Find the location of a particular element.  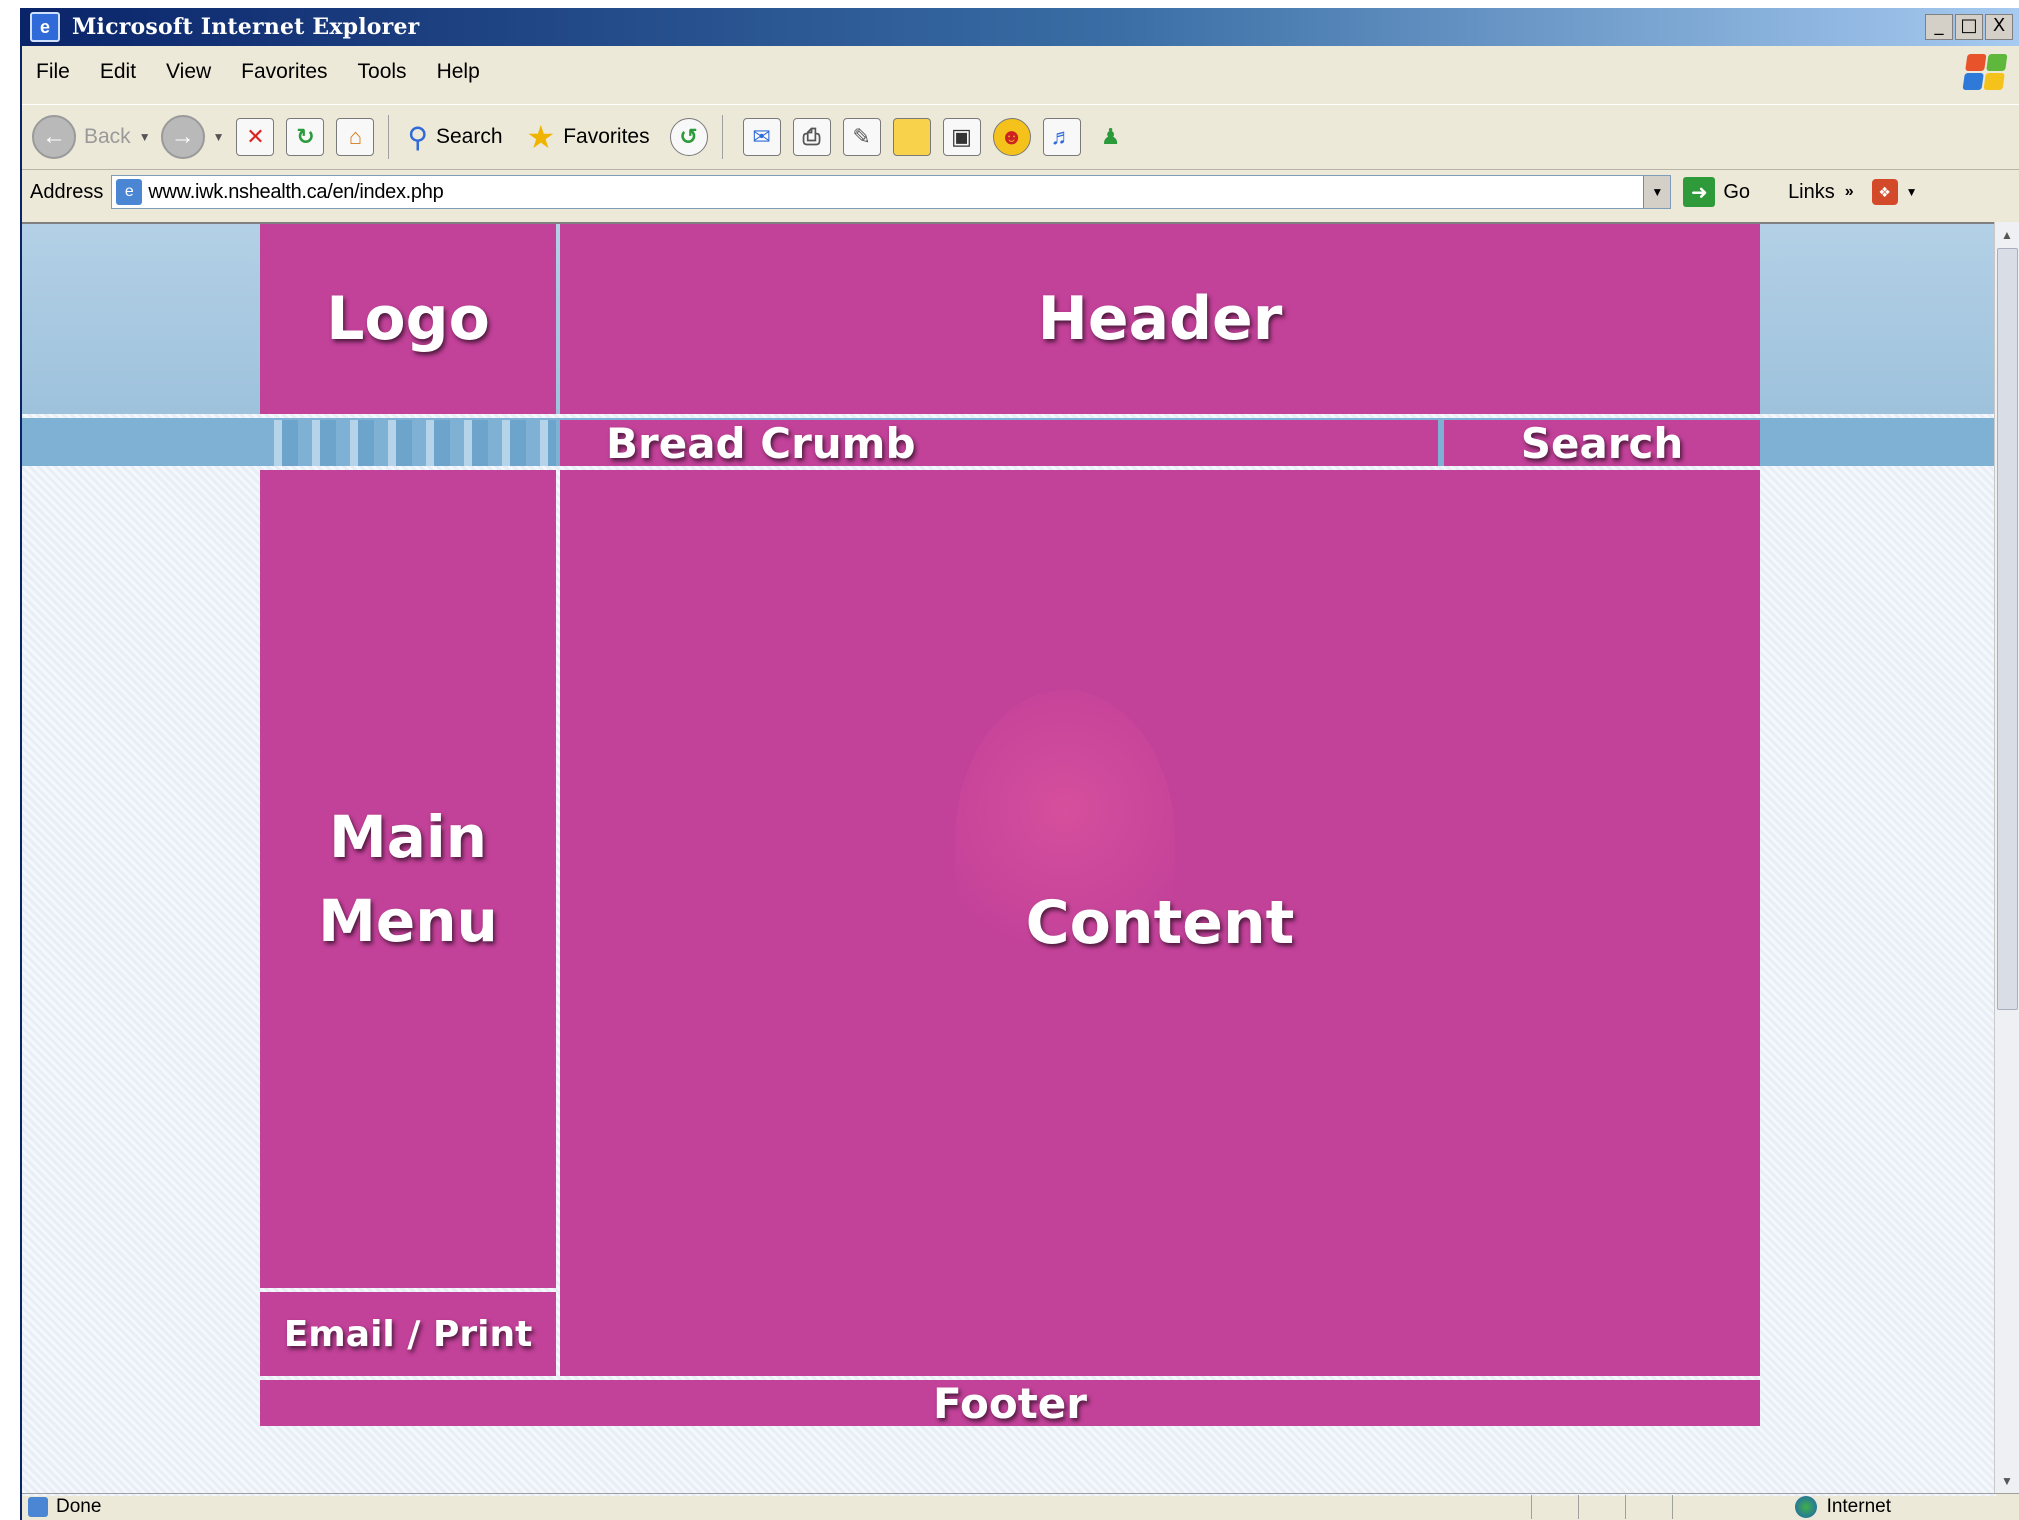

menu-edit: Edit is located at coordinates (118, 72).